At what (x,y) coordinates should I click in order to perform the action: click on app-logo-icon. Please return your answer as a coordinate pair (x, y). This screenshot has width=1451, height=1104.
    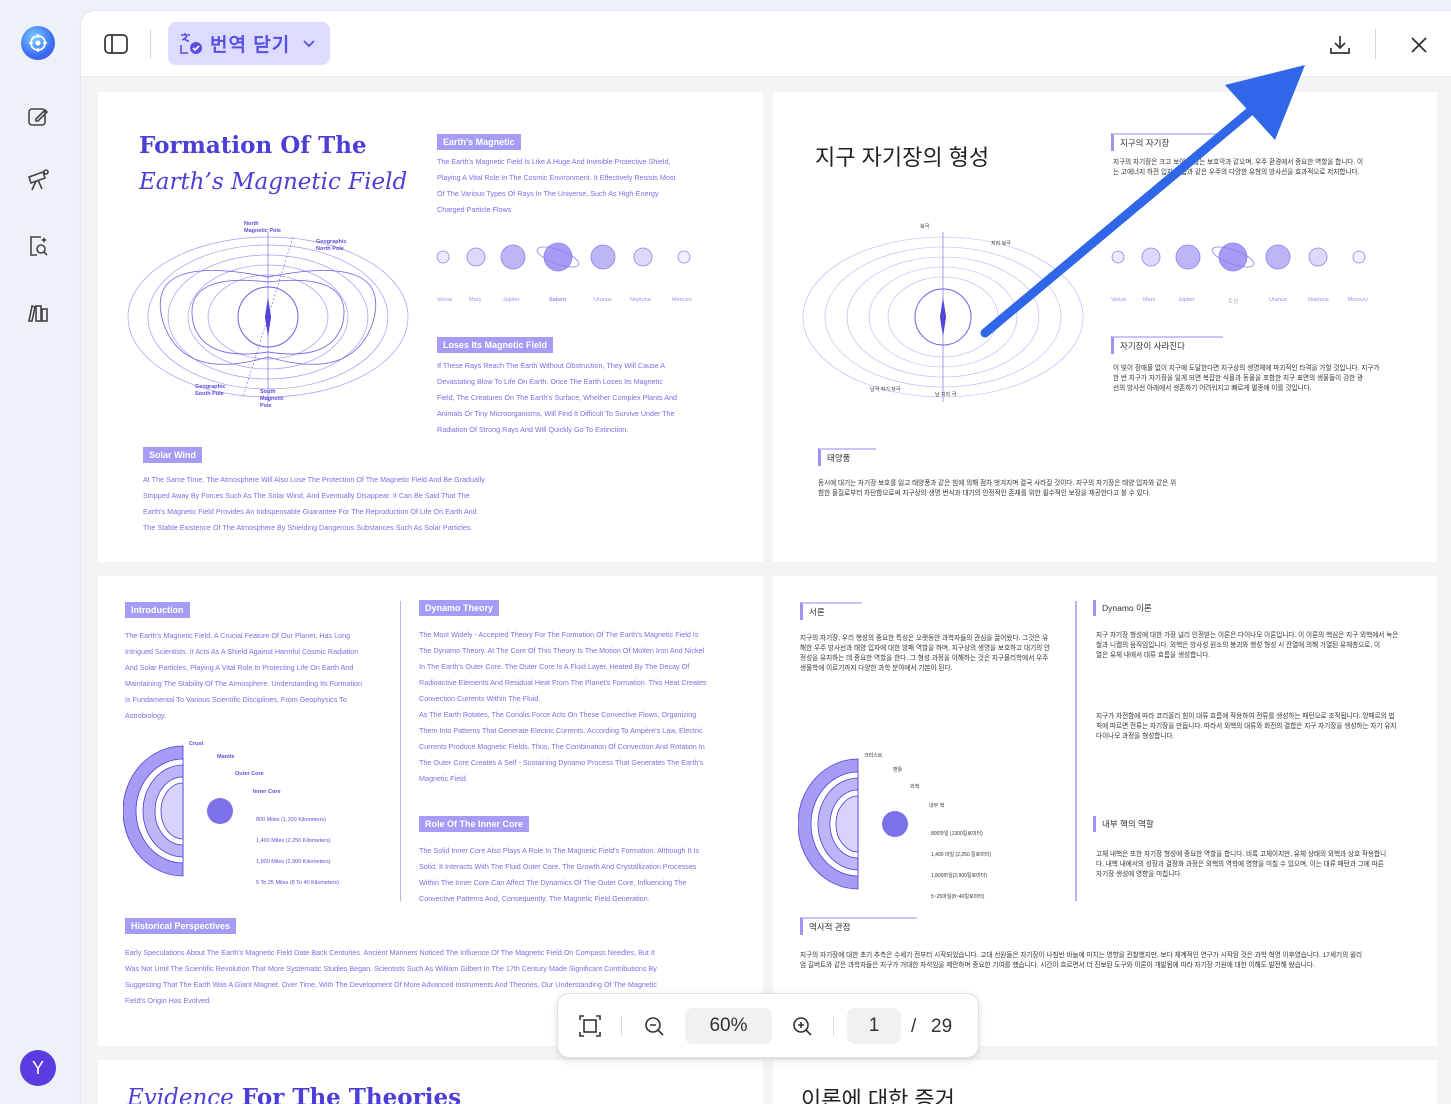
    Looking at the image, I should click on (38, 43).